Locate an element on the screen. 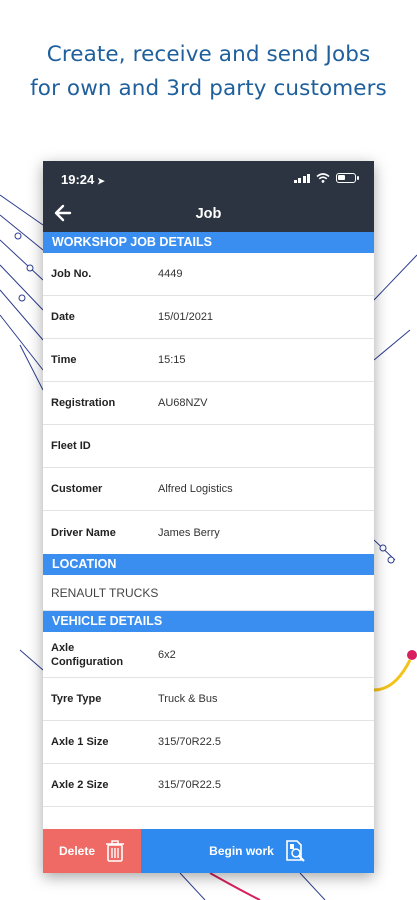 This screenshot has width=417, height=900. headline-line-2: for own and 3rd party customers is located at coordinates (208, 88).